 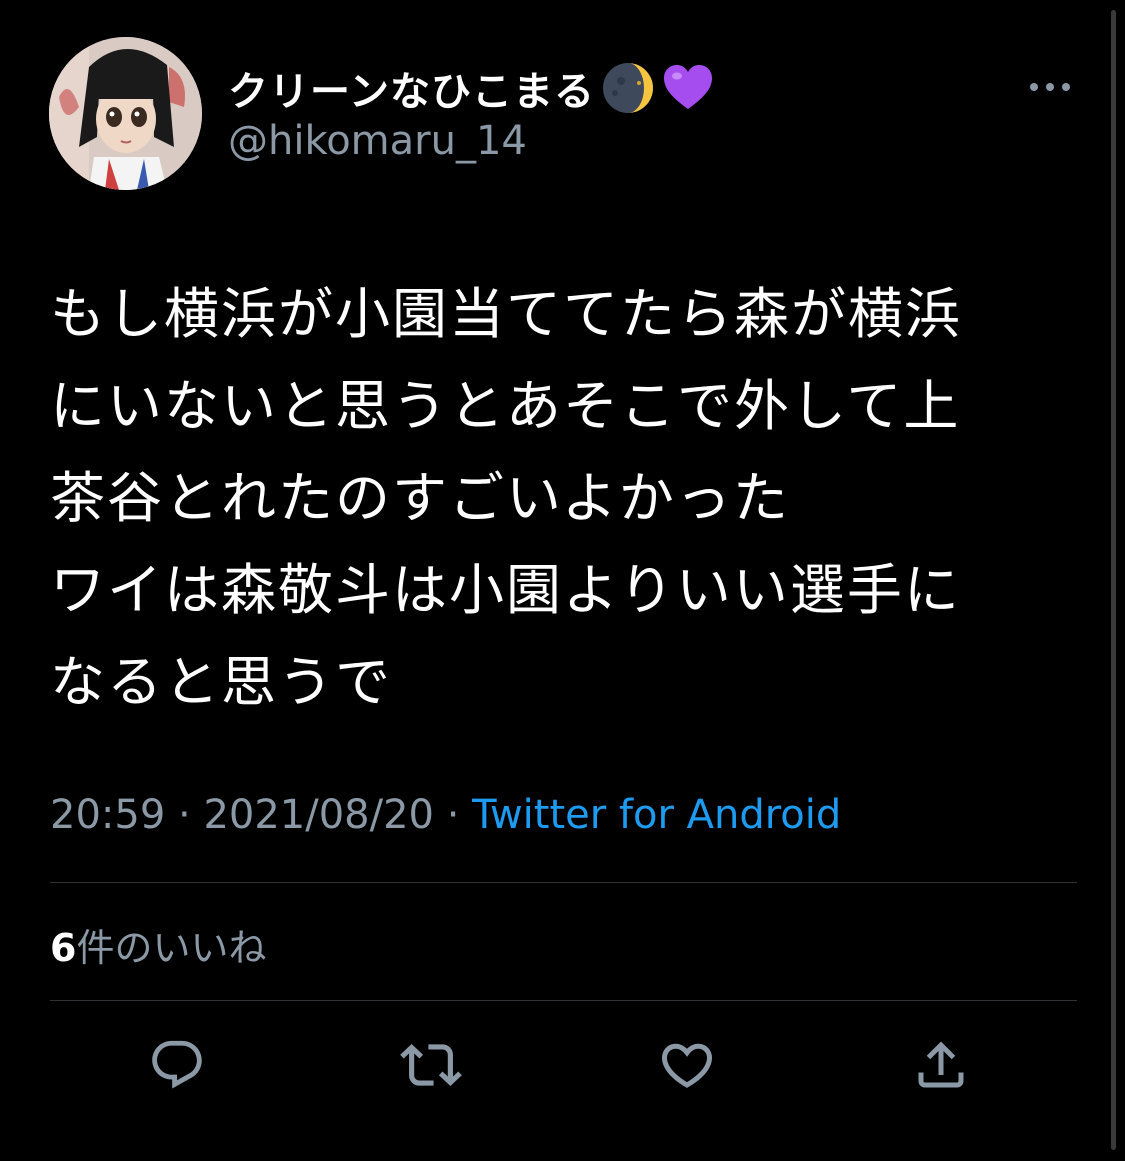 I want to click on tweet-text-line: もし横浜が小園当ててたら森が横浜, so click(x=506, y=314).